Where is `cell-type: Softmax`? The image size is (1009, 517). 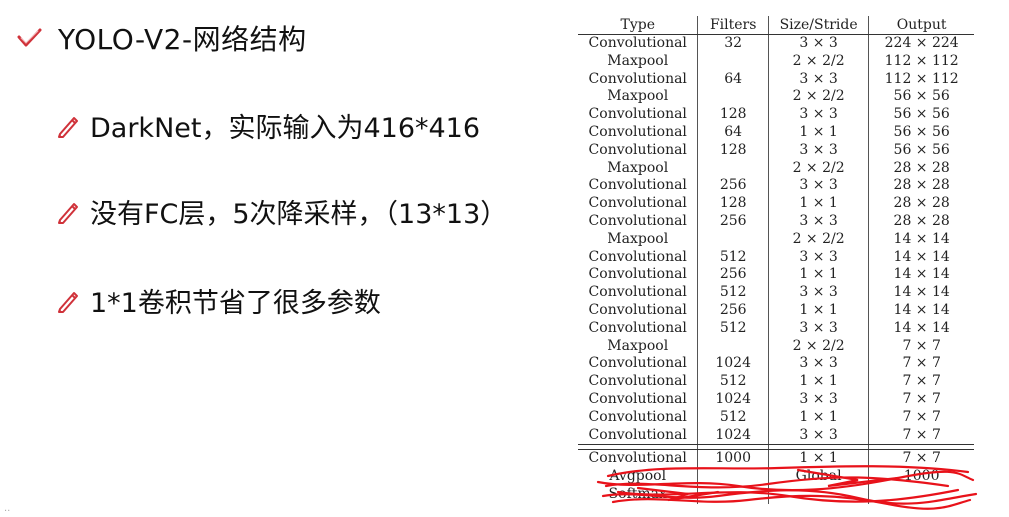
cell-type: Softmax is located at coordinates (637, 493).